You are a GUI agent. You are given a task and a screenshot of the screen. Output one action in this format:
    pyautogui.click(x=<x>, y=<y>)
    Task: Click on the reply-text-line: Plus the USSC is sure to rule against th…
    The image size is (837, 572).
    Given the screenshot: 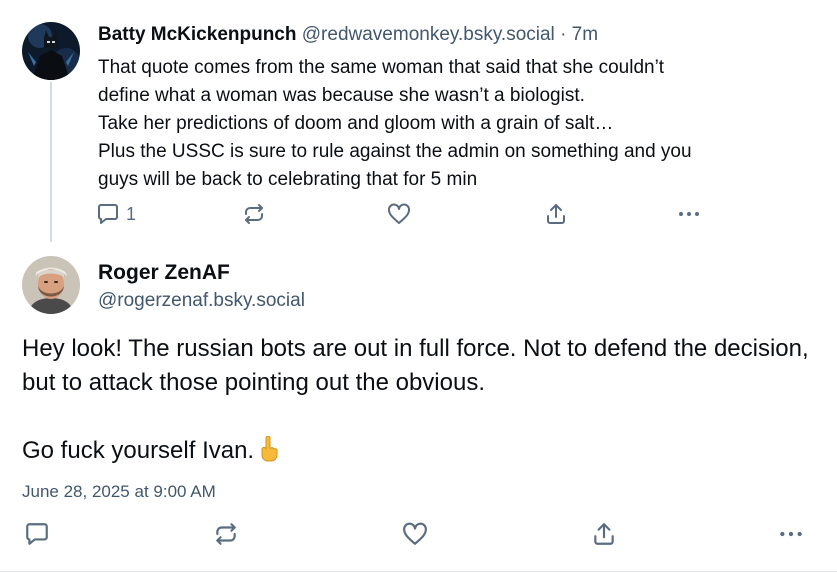 What is the action you would take?
    pyautogui.click(x=395, y=151)
    